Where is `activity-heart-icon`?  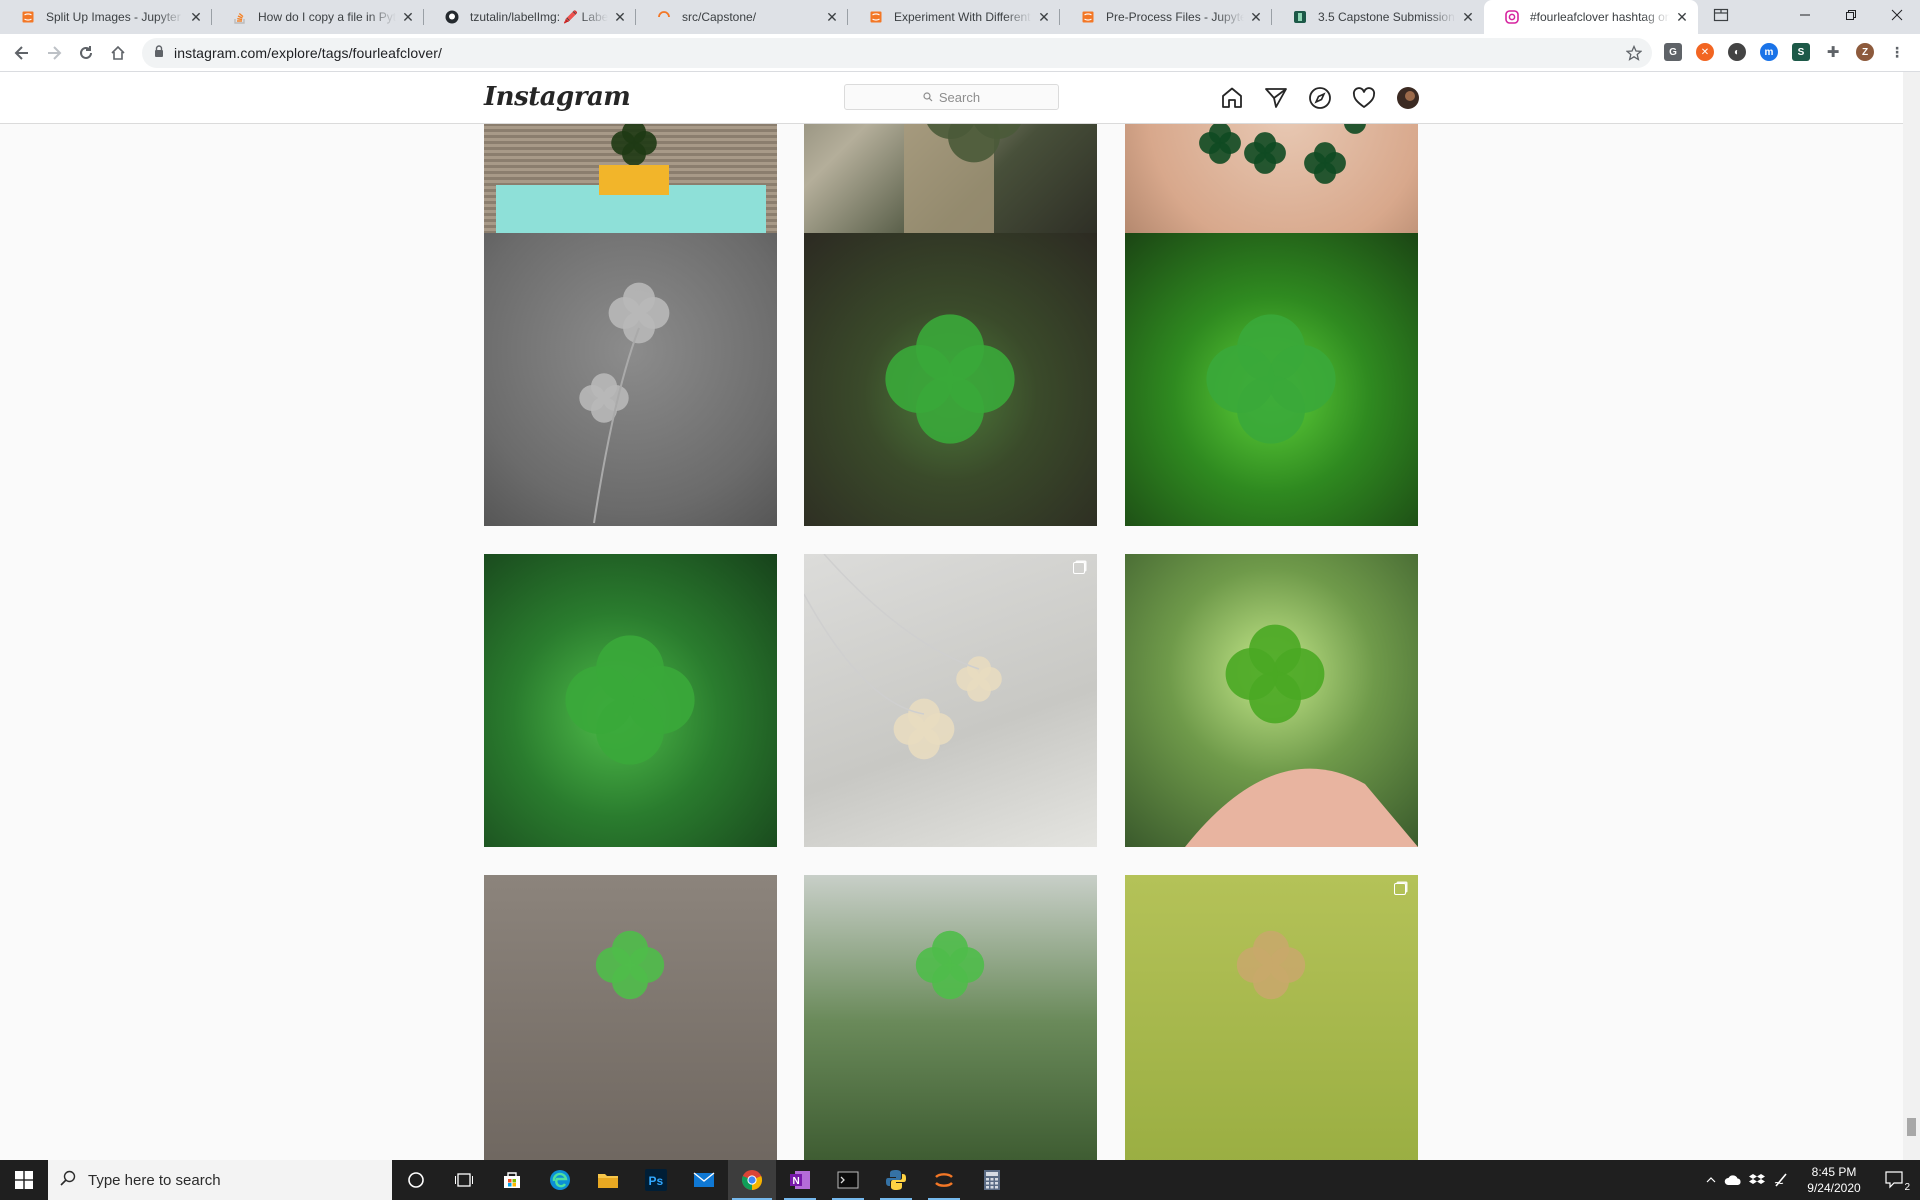 activity-heart-icon is located at coordinates (1364, 98).